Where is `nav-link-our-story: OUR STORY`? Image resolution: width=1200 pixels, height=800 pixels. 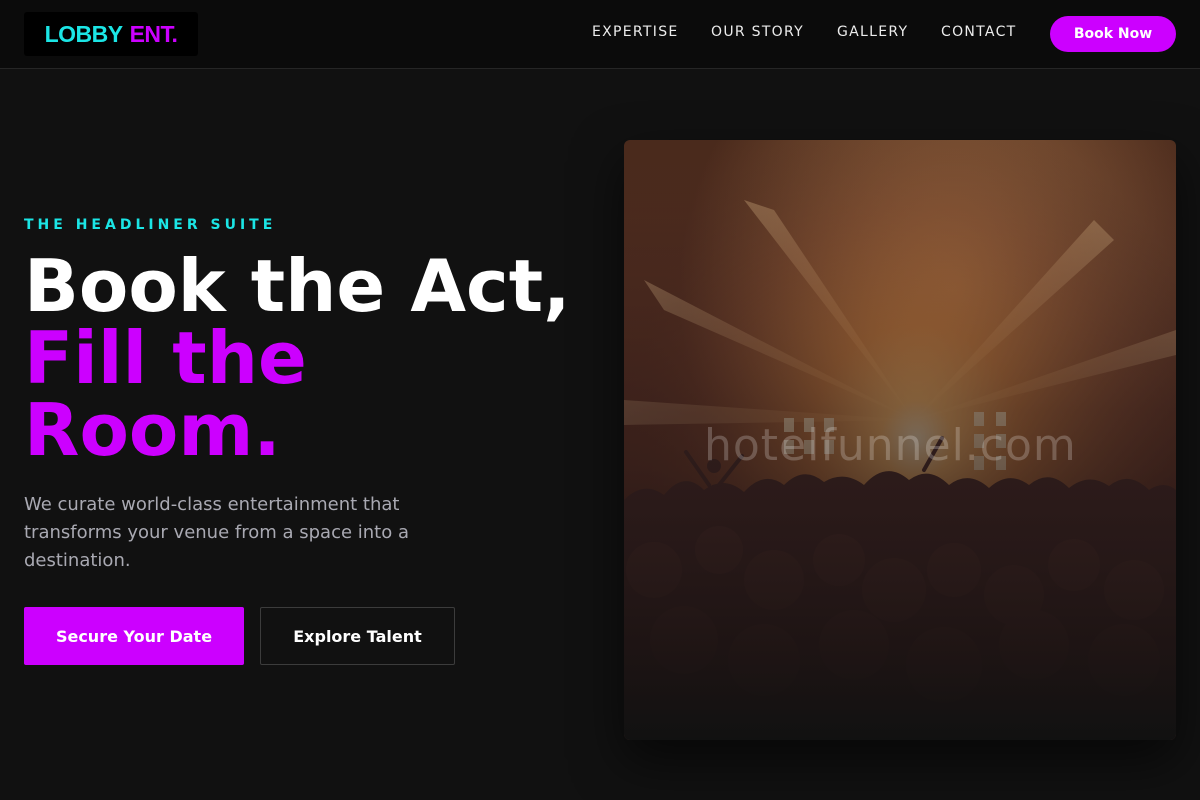 nav-link-our-story: OUR STORY is located at coordinates (757, 32).